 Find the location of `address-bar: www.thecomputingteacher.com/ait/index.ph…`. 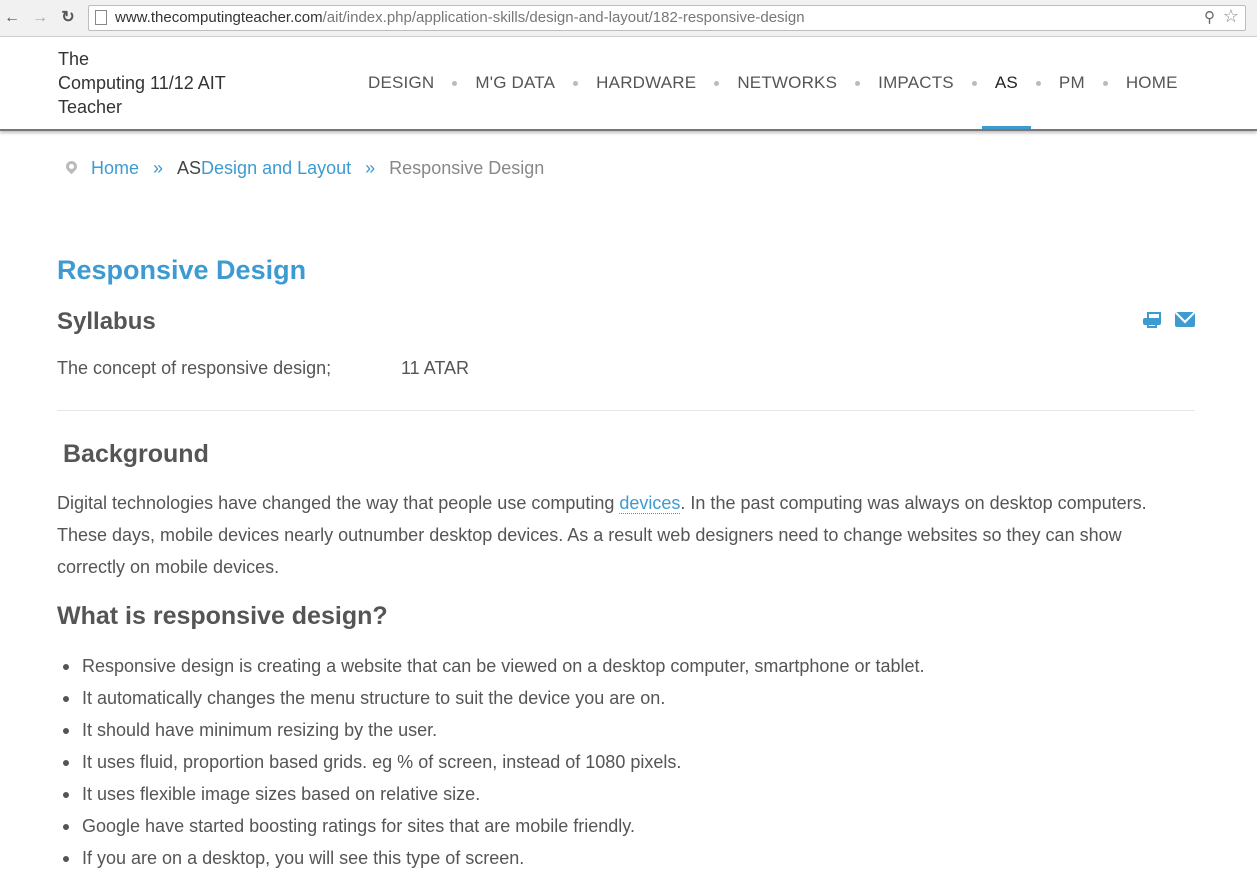

address-bar: www.thecomputingteacher.com/ait/index.ph… is located at coordinates (667, 18).